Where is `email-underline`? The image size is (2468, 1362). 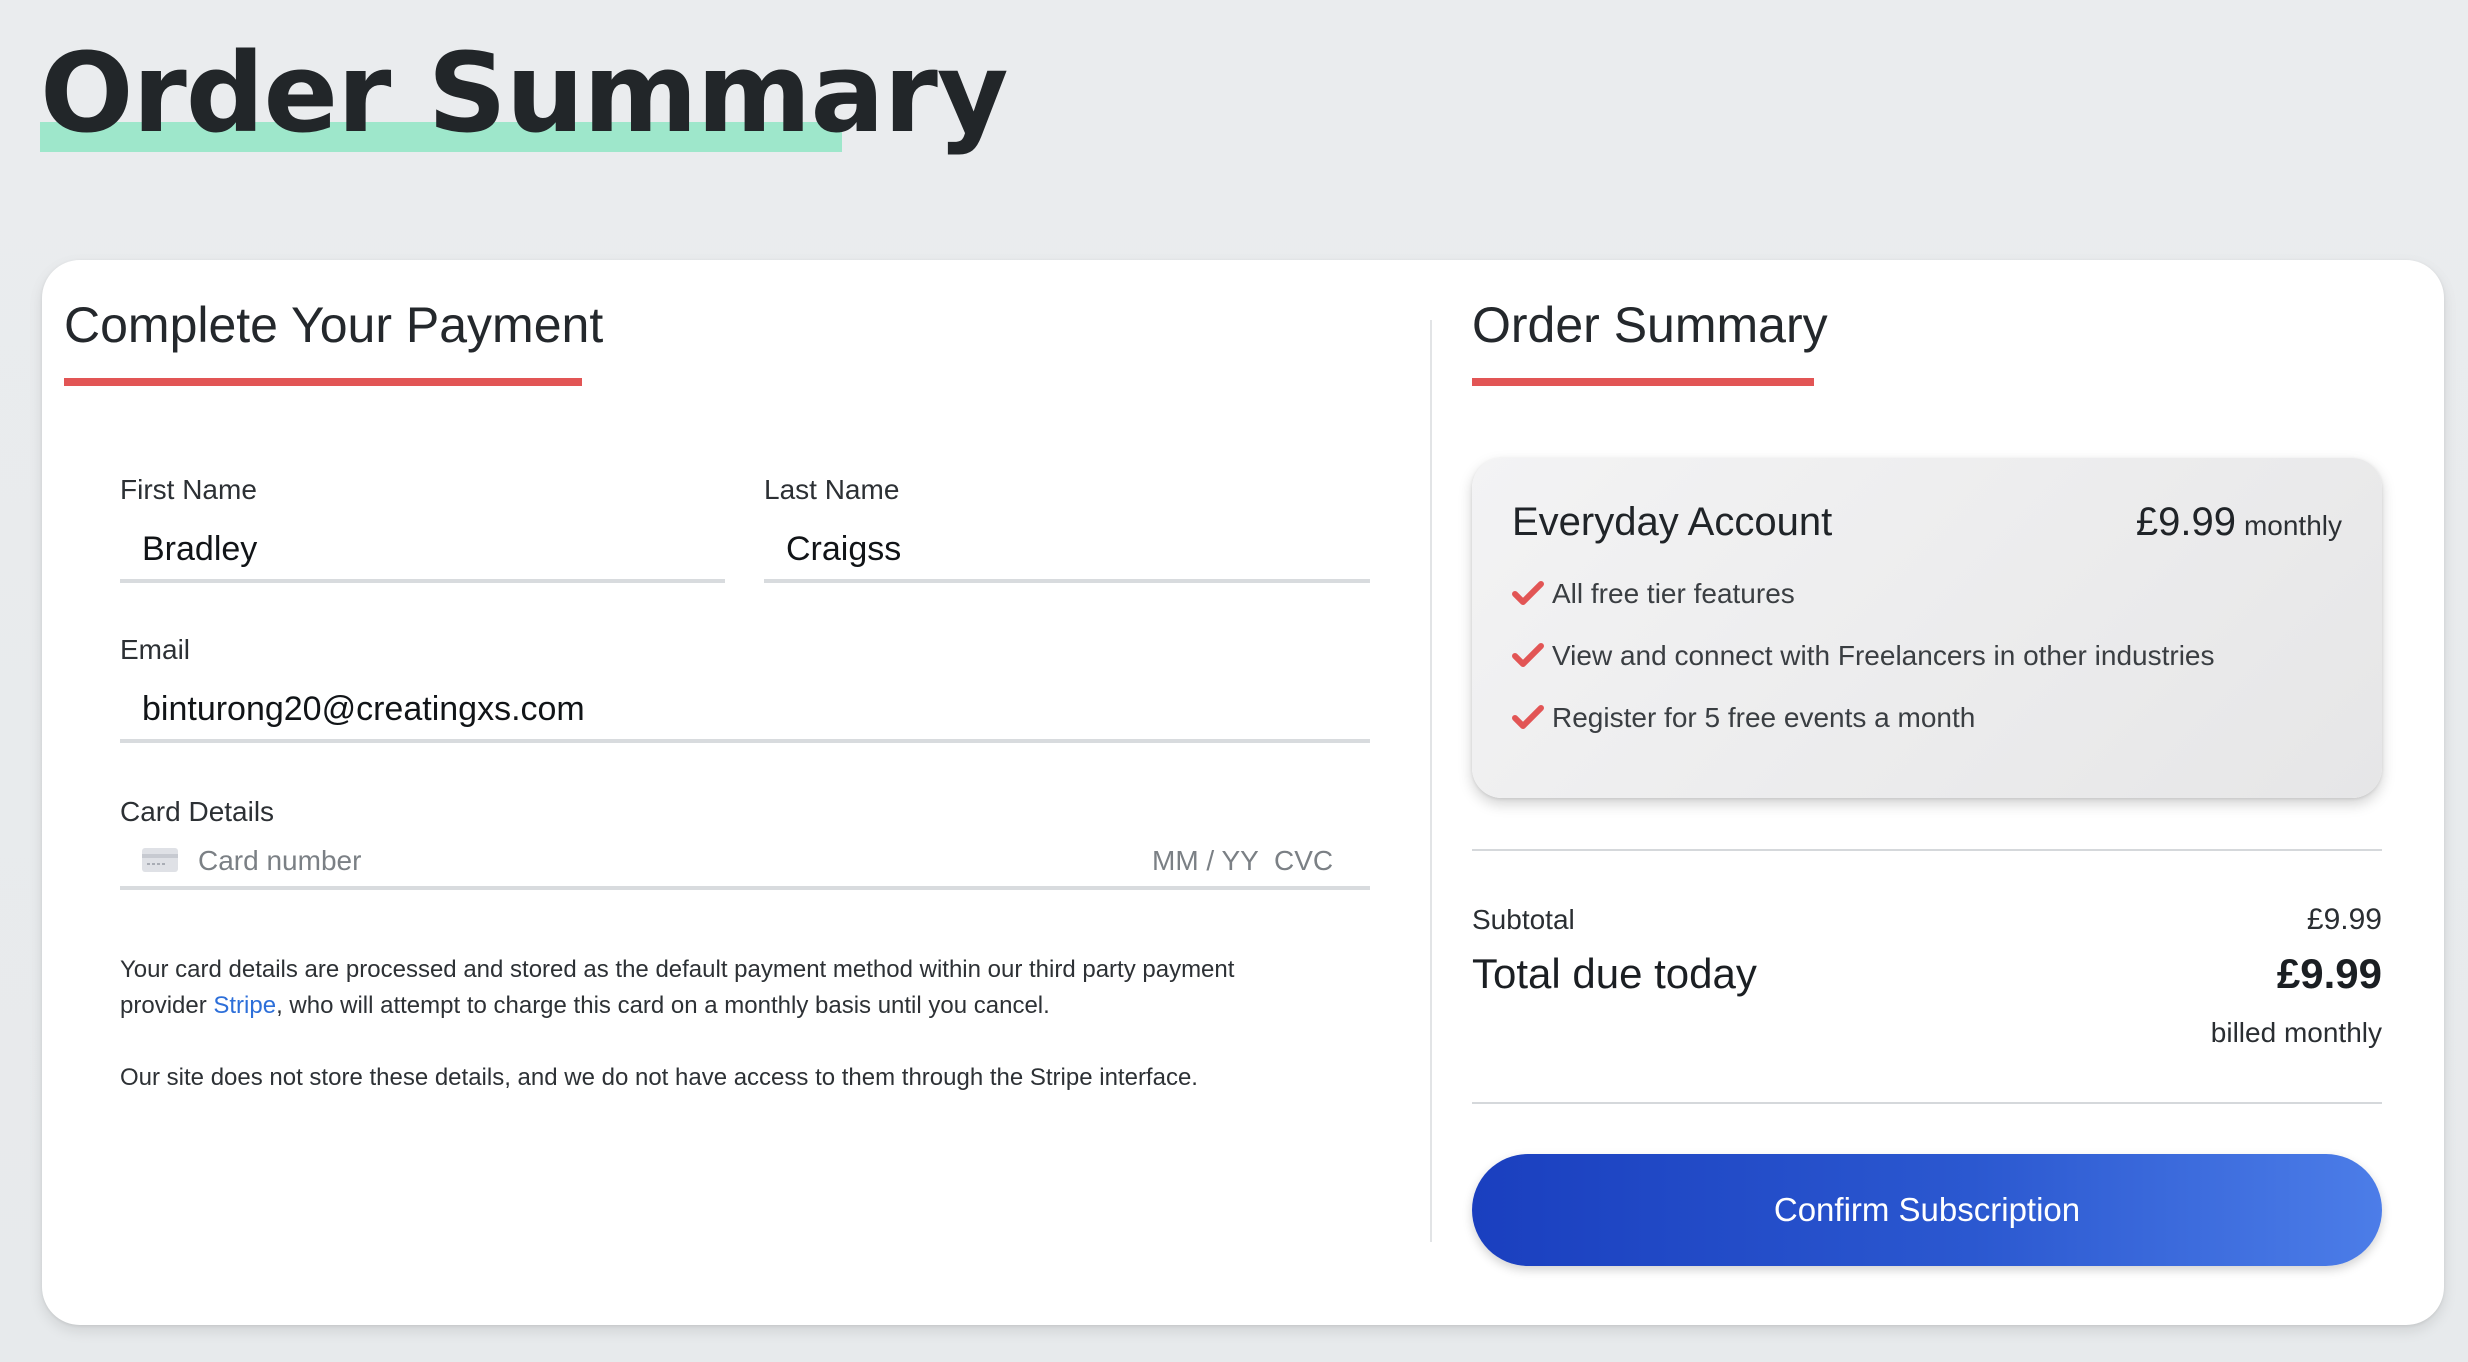
email-underline is located at coordinates (745, 741).